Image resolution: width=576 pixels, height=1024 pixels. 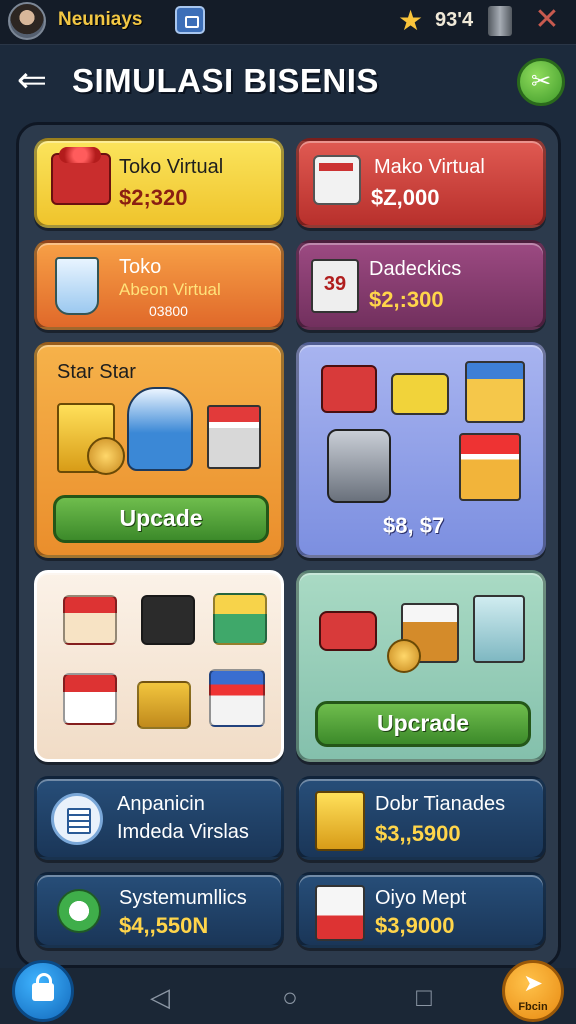 What do you see at coordinates (454, 20) in the screenshot?
I see `coin-count: 93'4` at bounding box center [454, 20].